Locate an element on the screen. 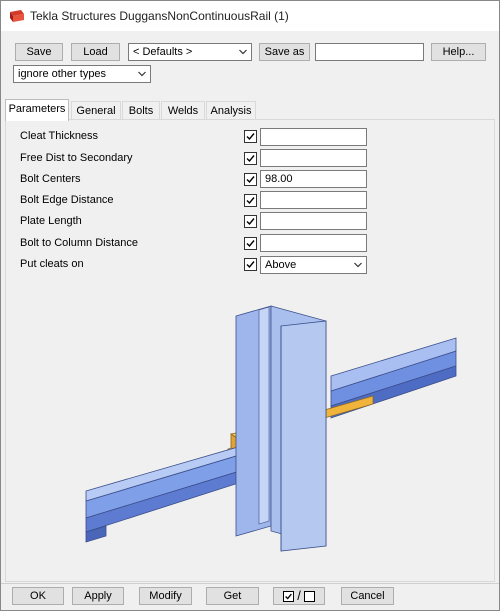 The width and height of the screenshot is (500, 611). param-checkbox-put-cleats-on is located at coordinates (250, 264).